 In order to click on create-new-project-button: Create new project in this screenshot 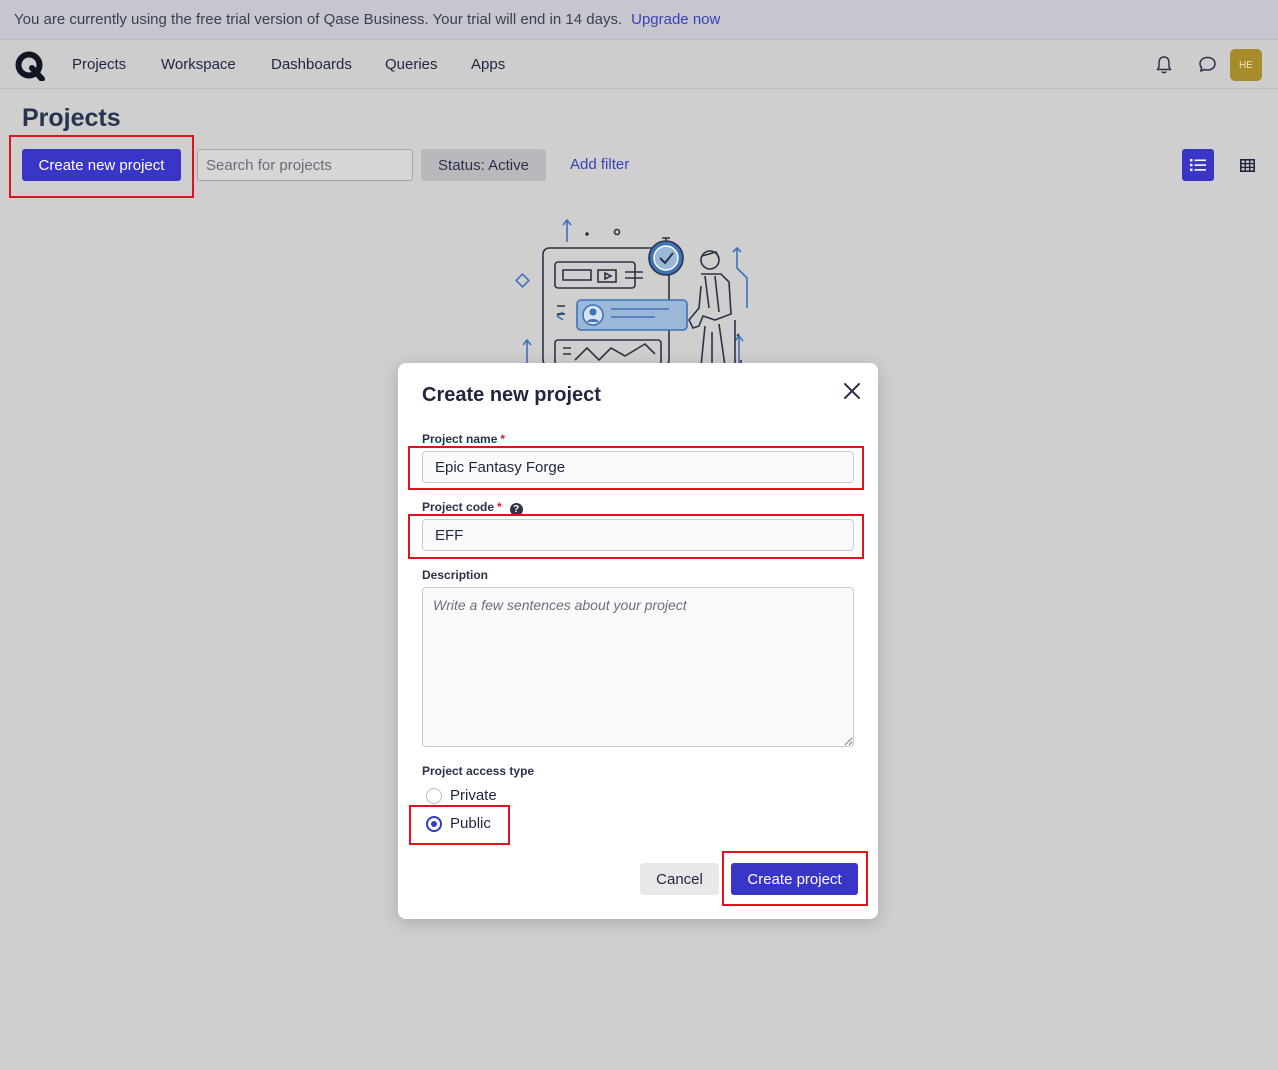, I will do `click(101, 165)`.